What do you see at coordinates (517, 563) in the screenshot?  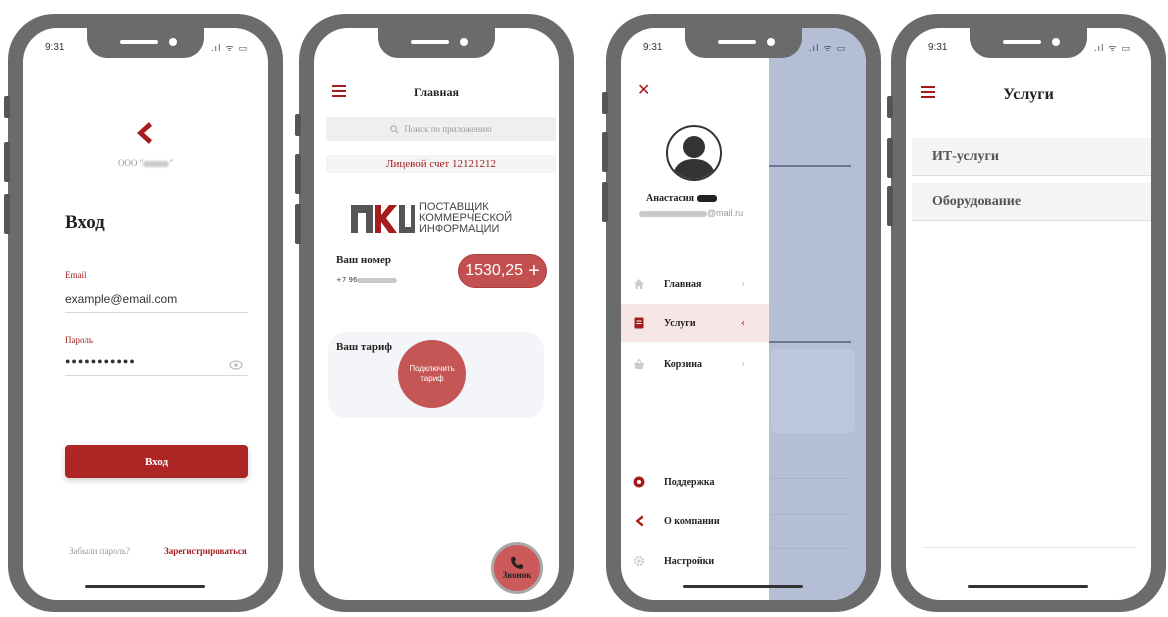 I see `phone-icon` at bounding box center [517, 563].